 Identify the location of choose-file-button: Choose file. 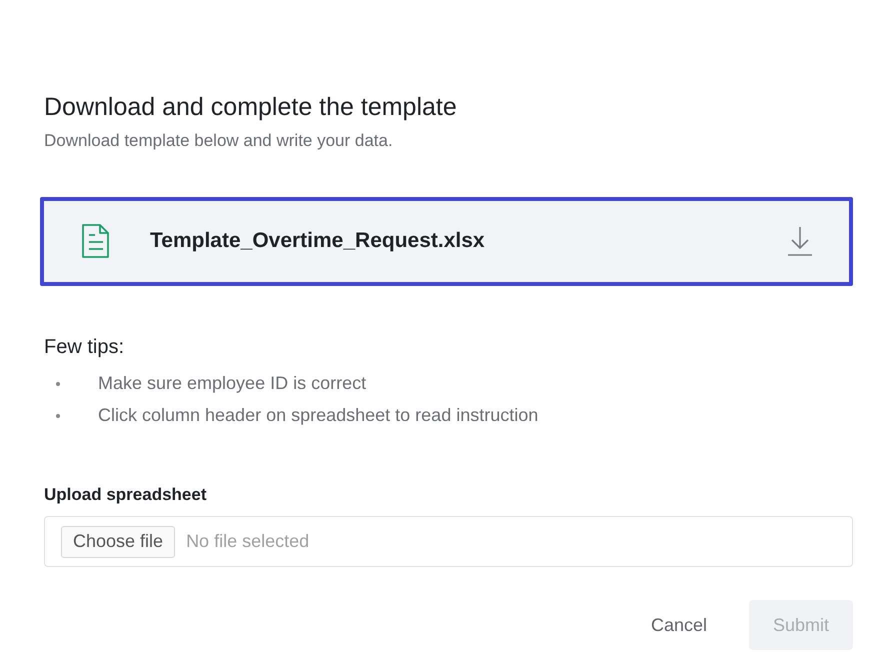
(118, 542).